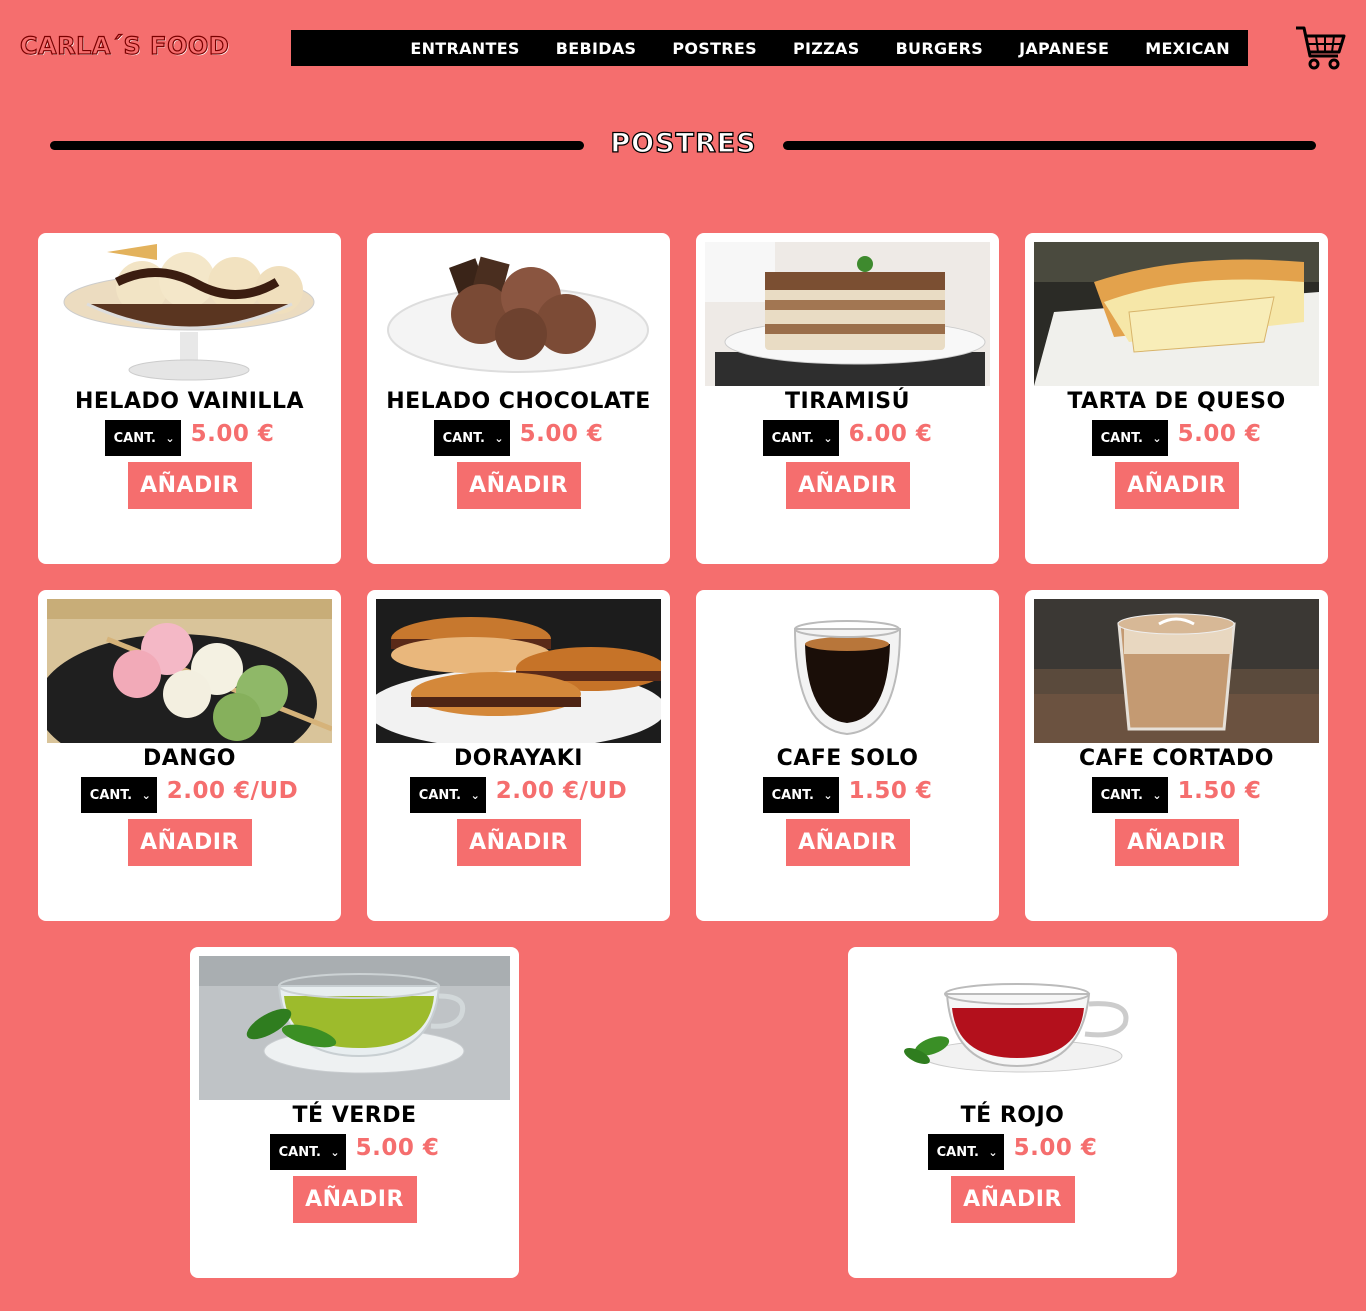  Describe the element at coordinates (354, 1115) in the screenshot. I see `product-name: TÉ VERDE` at that location.